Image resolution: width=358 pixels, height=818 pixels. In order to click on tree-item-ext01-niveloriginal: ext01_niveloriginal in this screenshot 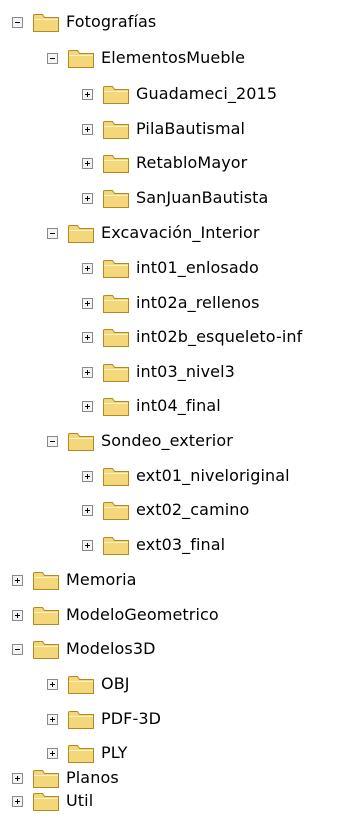, I will do `click(186, 476)`.